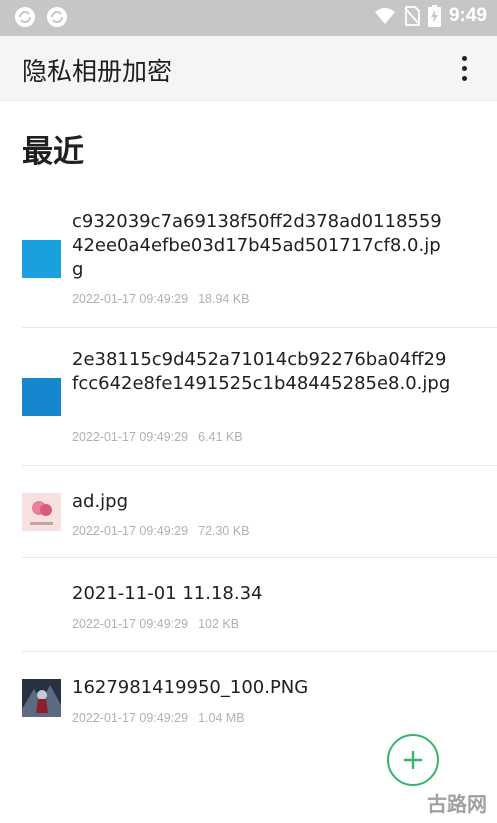  I want to click on file-name: ad.jpg, so click(100, 501).